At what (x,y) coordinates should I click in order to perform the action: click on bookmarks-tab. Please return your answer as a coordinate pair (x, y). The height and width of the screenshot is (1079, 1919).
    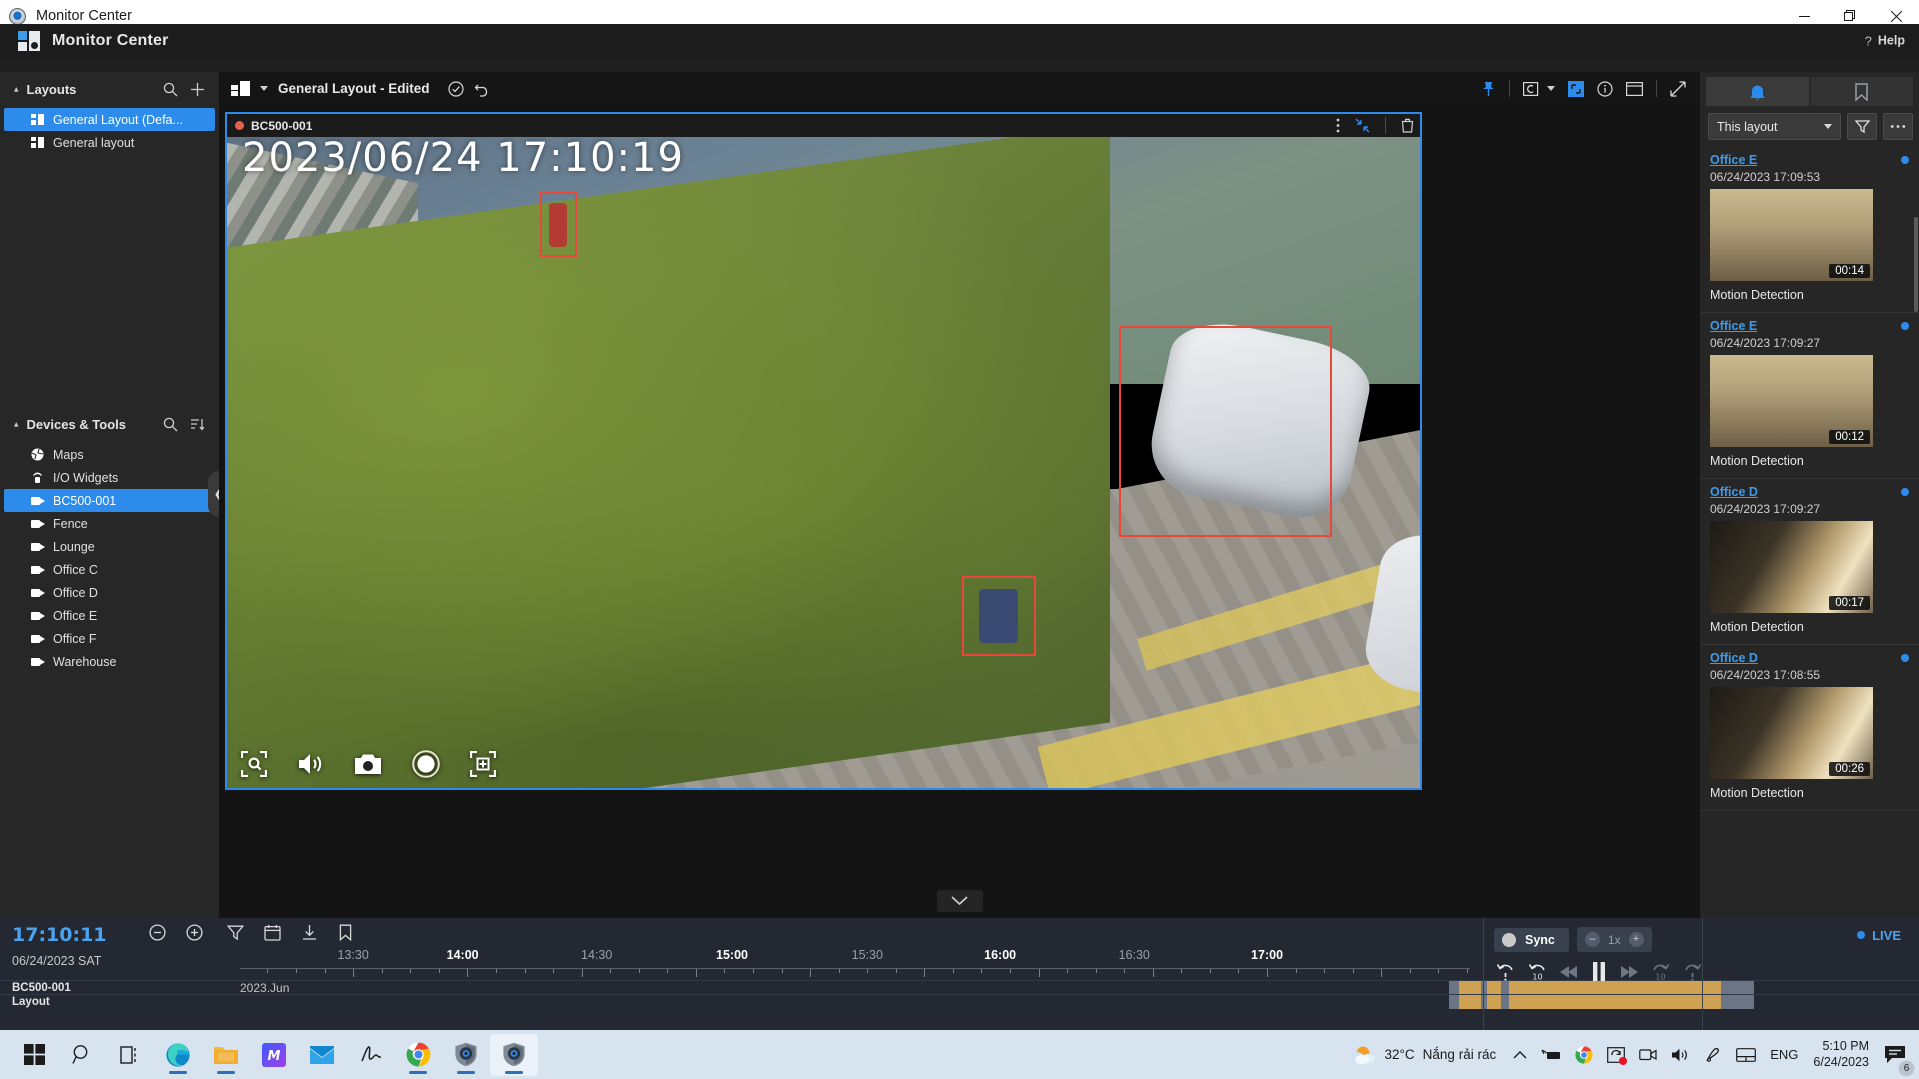
    Looking at the image, I should click on (1861, 91).